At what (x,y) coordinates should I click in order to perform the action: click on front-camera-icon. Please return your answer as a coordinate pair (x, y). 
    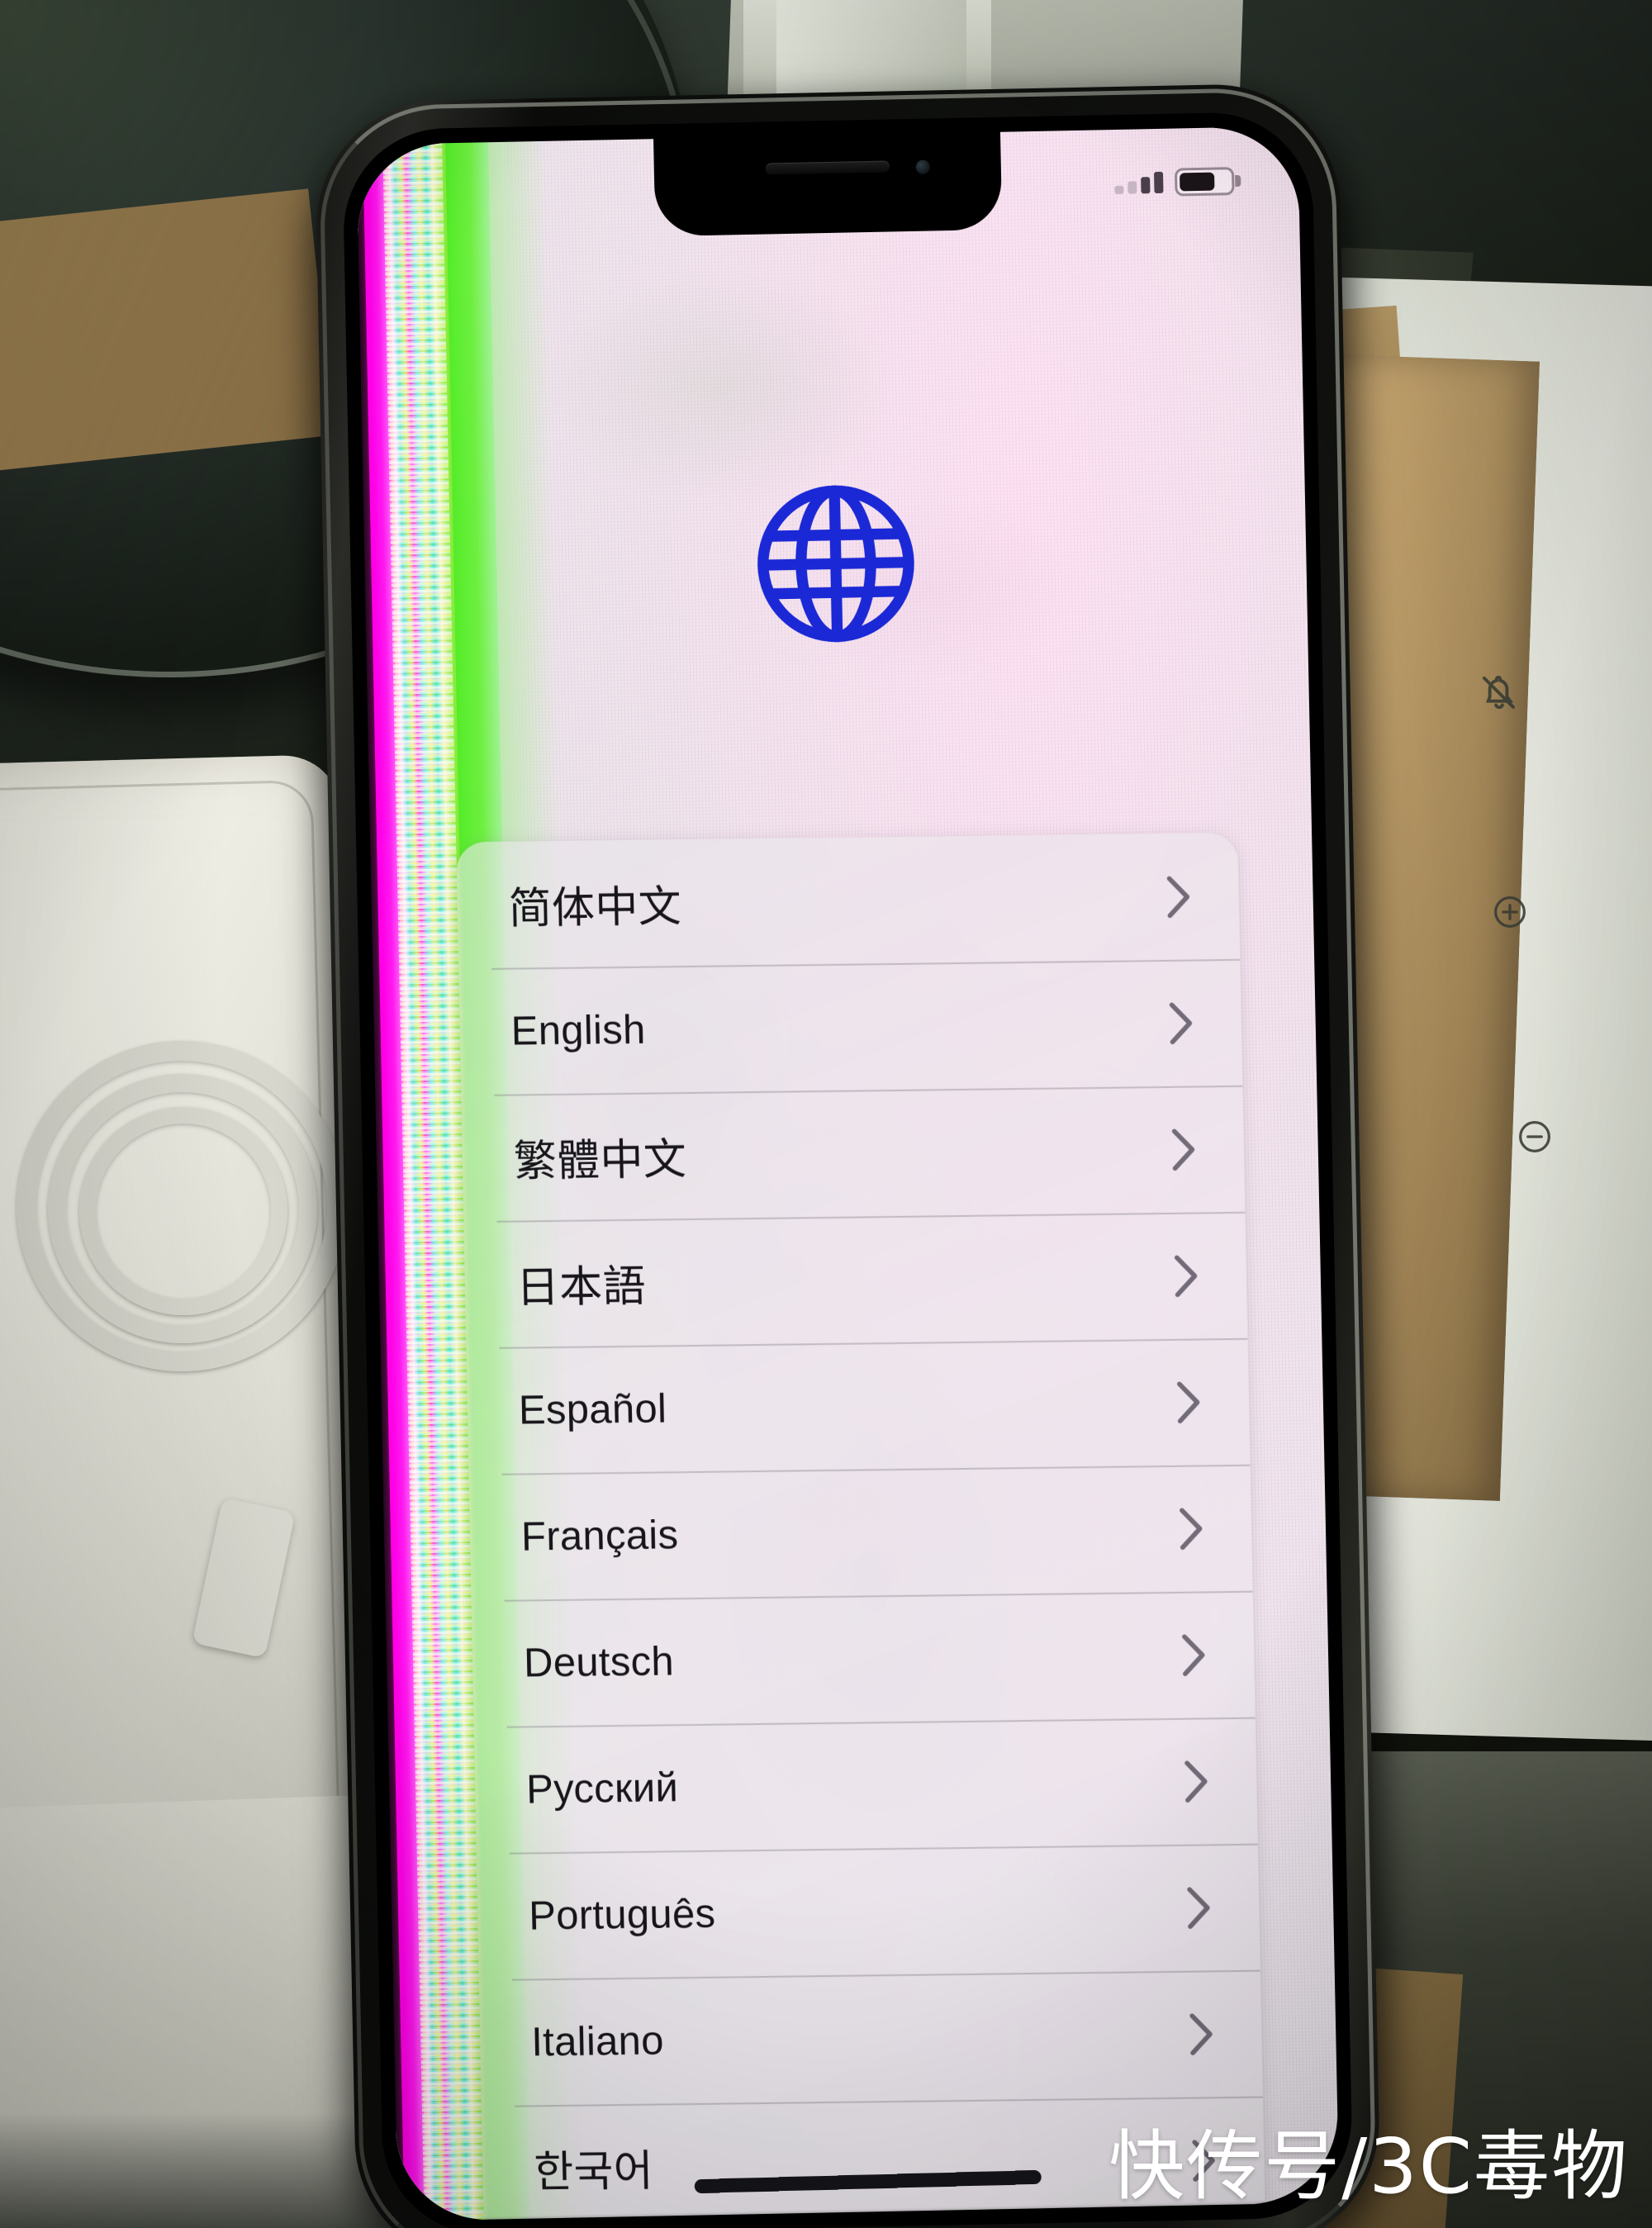
    Looking at the image, I should click on (923, 166).